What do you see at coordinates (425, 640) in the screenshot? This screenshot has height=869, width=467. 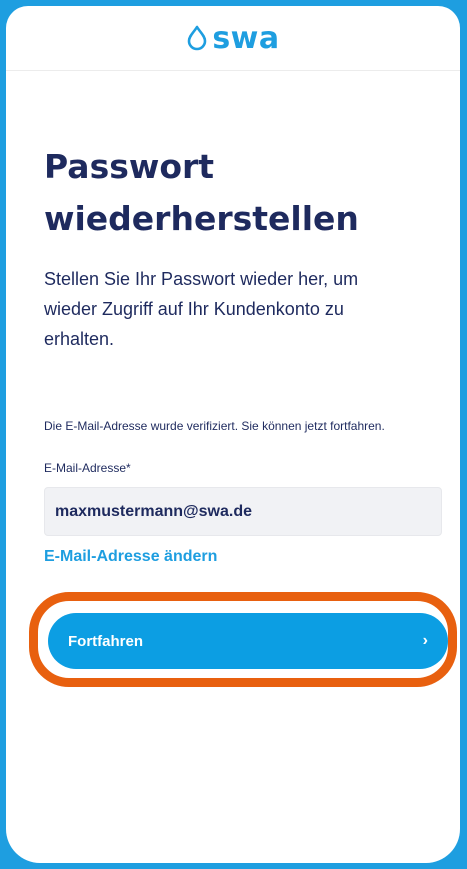 I see `chevron-right-icon: ›` at bounding box center [425, 640].